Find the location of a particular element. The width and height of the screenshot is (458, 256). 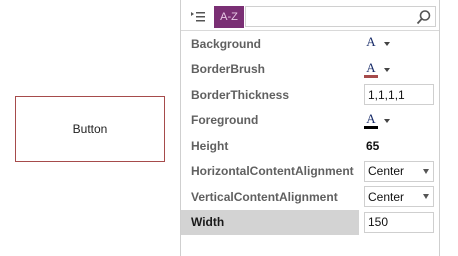

categorized-view-button is located at coordinates (198, 17).